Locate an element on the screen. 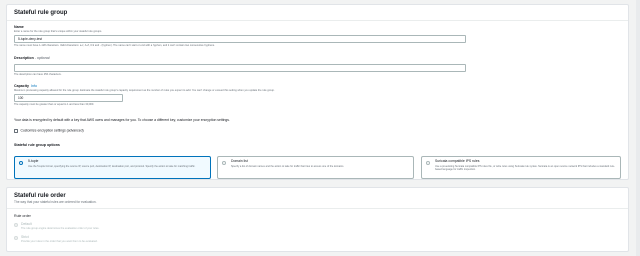 The height and width of the screenshot is (256, 640). radio-5-tuple is located at coordinates (21, 162).